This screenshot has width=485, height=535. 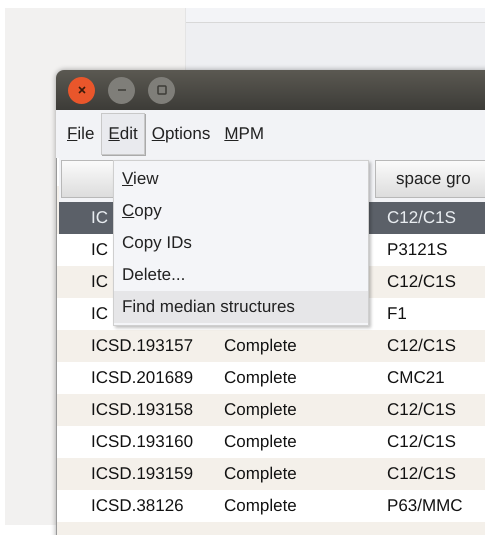 I want to click on table-cell: ICSD.201689, so click(x=142, y=377).